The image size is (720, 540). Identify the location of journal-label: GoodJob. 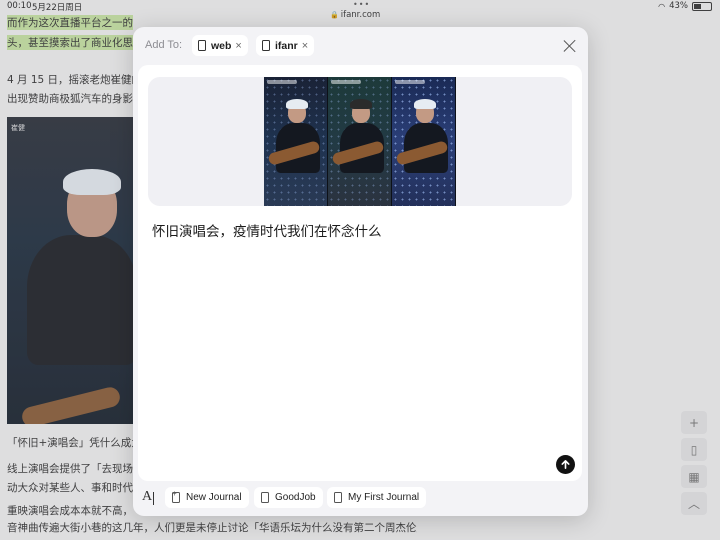
(295, 497).